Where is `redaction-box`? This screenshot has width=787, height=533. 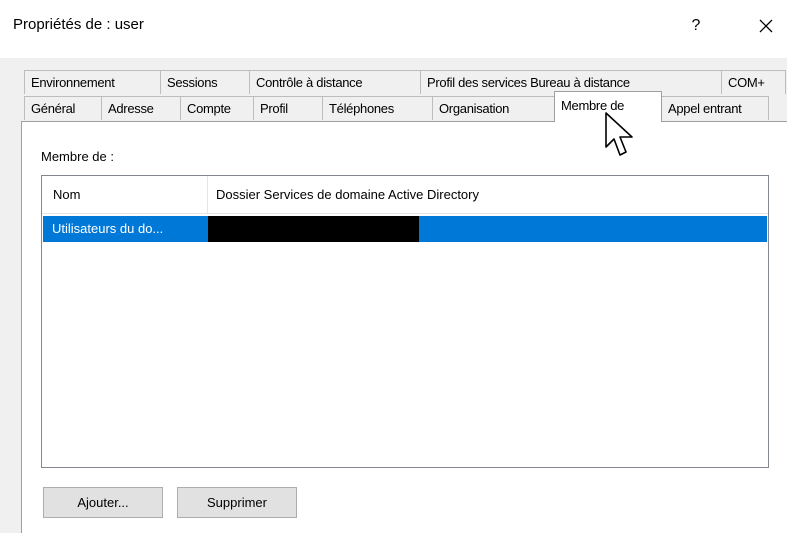 redaction-box is located at coordinates (313, 229).